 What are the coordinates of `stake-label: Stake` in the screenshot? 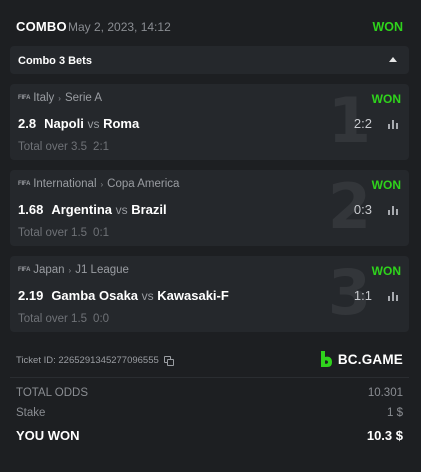 It's located at (31, 413).